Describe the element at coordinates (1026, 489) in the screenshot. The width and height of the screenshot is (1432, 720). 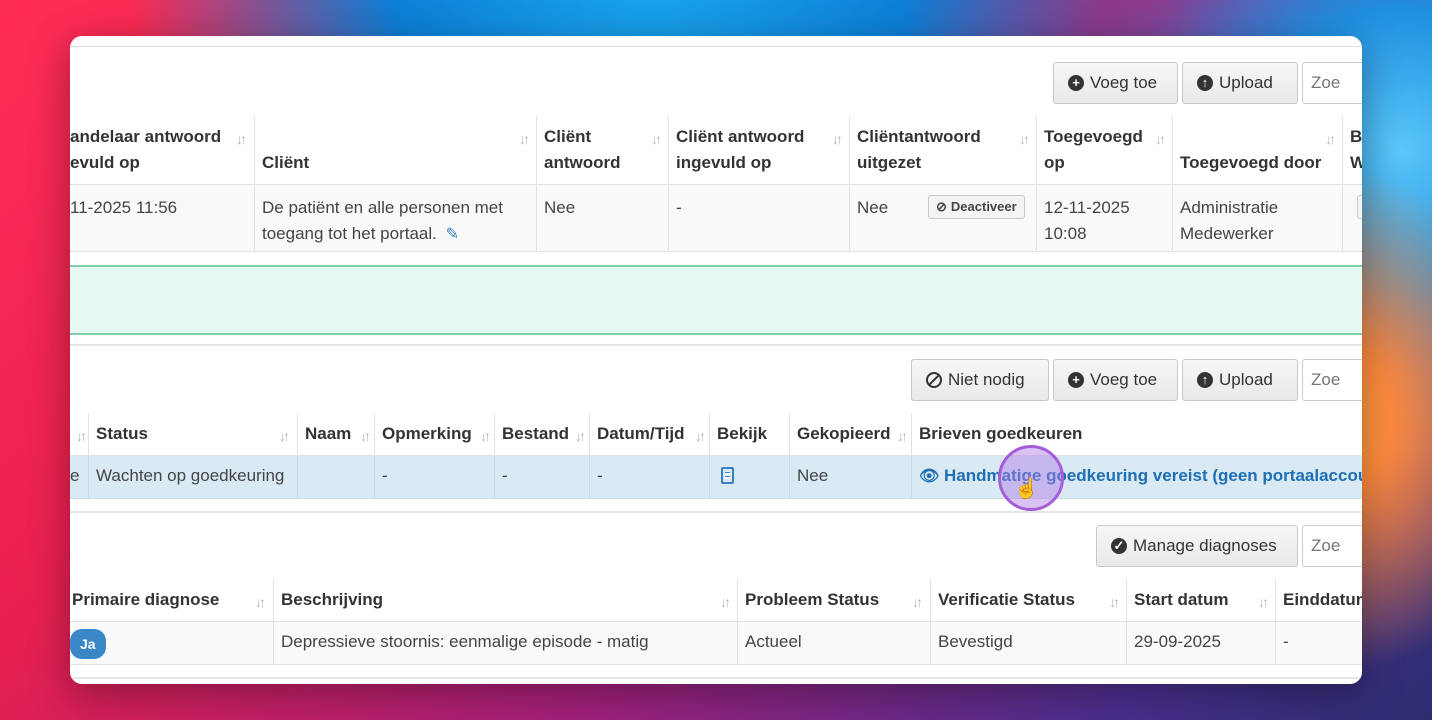
I see `hand-cursor-icon: ☝` at that location.